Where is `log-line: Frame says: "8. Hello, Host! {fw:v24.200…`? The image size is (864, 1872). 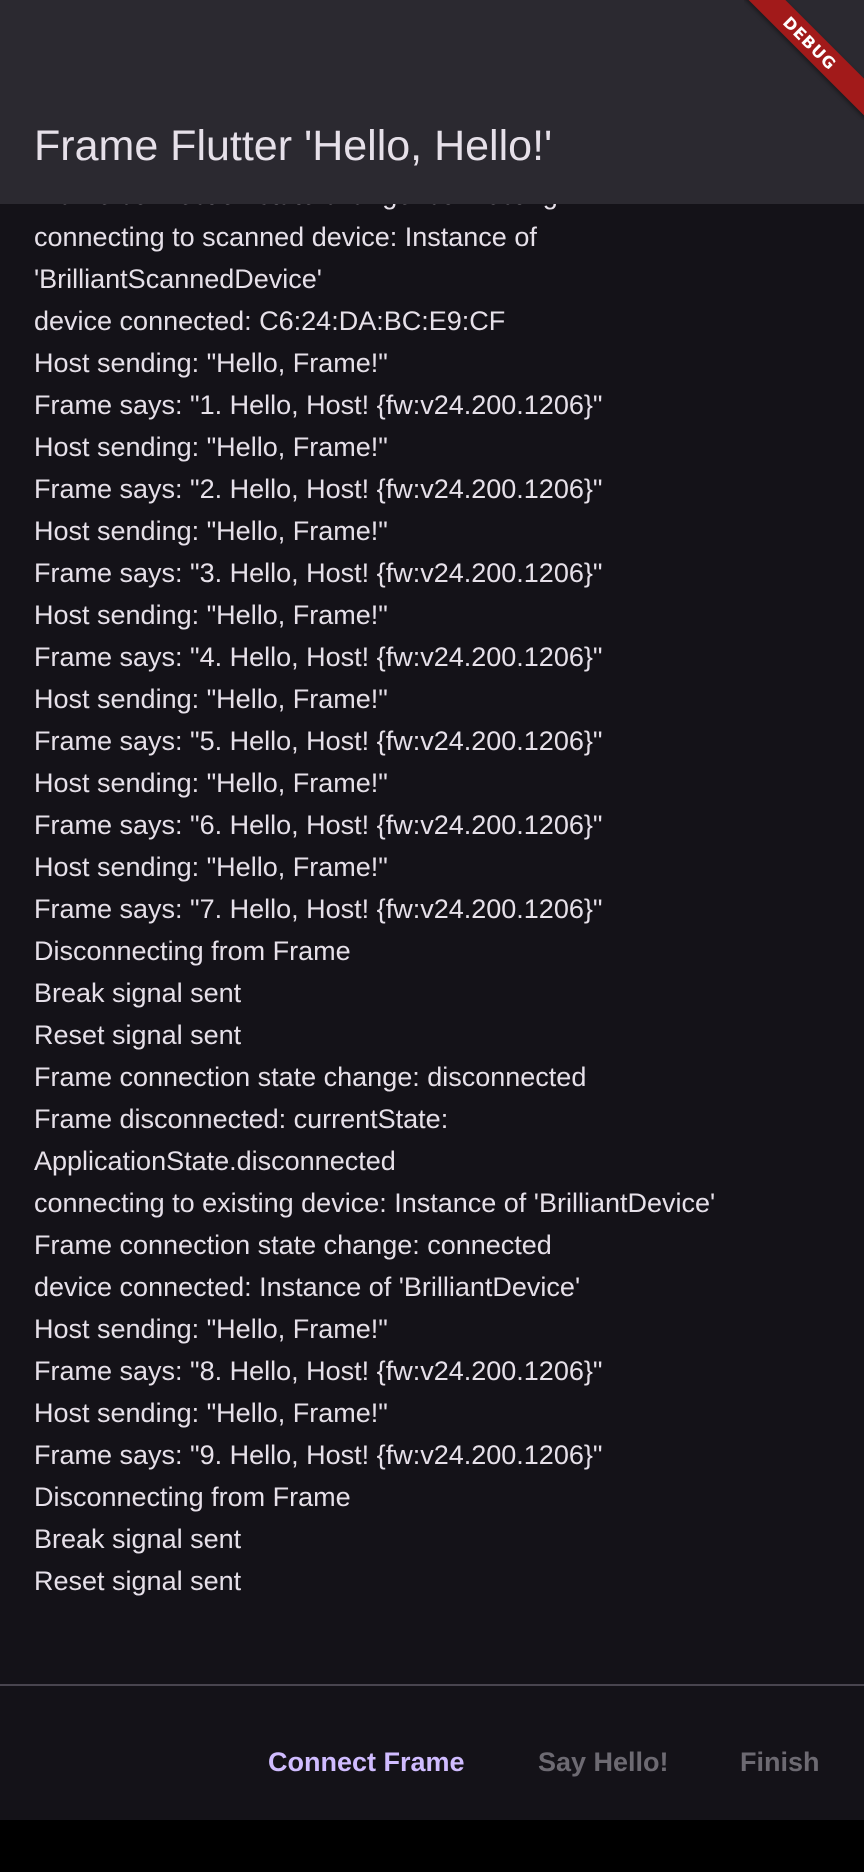 log-line: Frame says: "8. Hello, Host! {fw:v24.200… is located at coordinates (318, 1371).